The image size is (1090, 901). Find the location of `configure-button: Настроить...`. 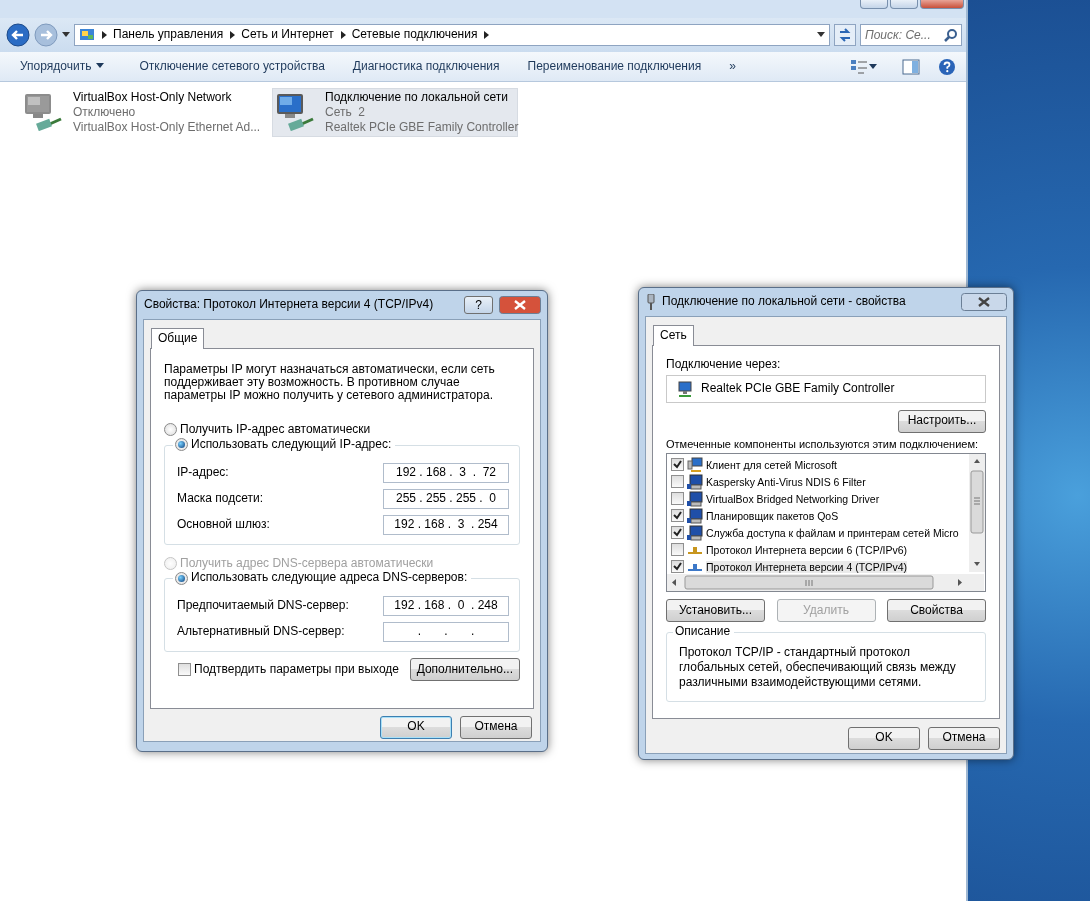

configure-button: Настроить... is located at coordinates (942, 421).